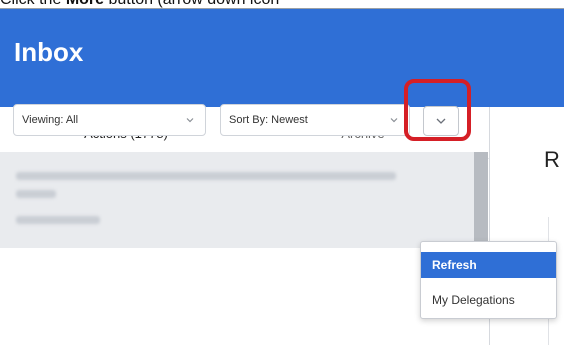 The image size is (564, 345). Describe the element at coordinates (481, 200) in the screenshot. I see `scrollbar` at that location.